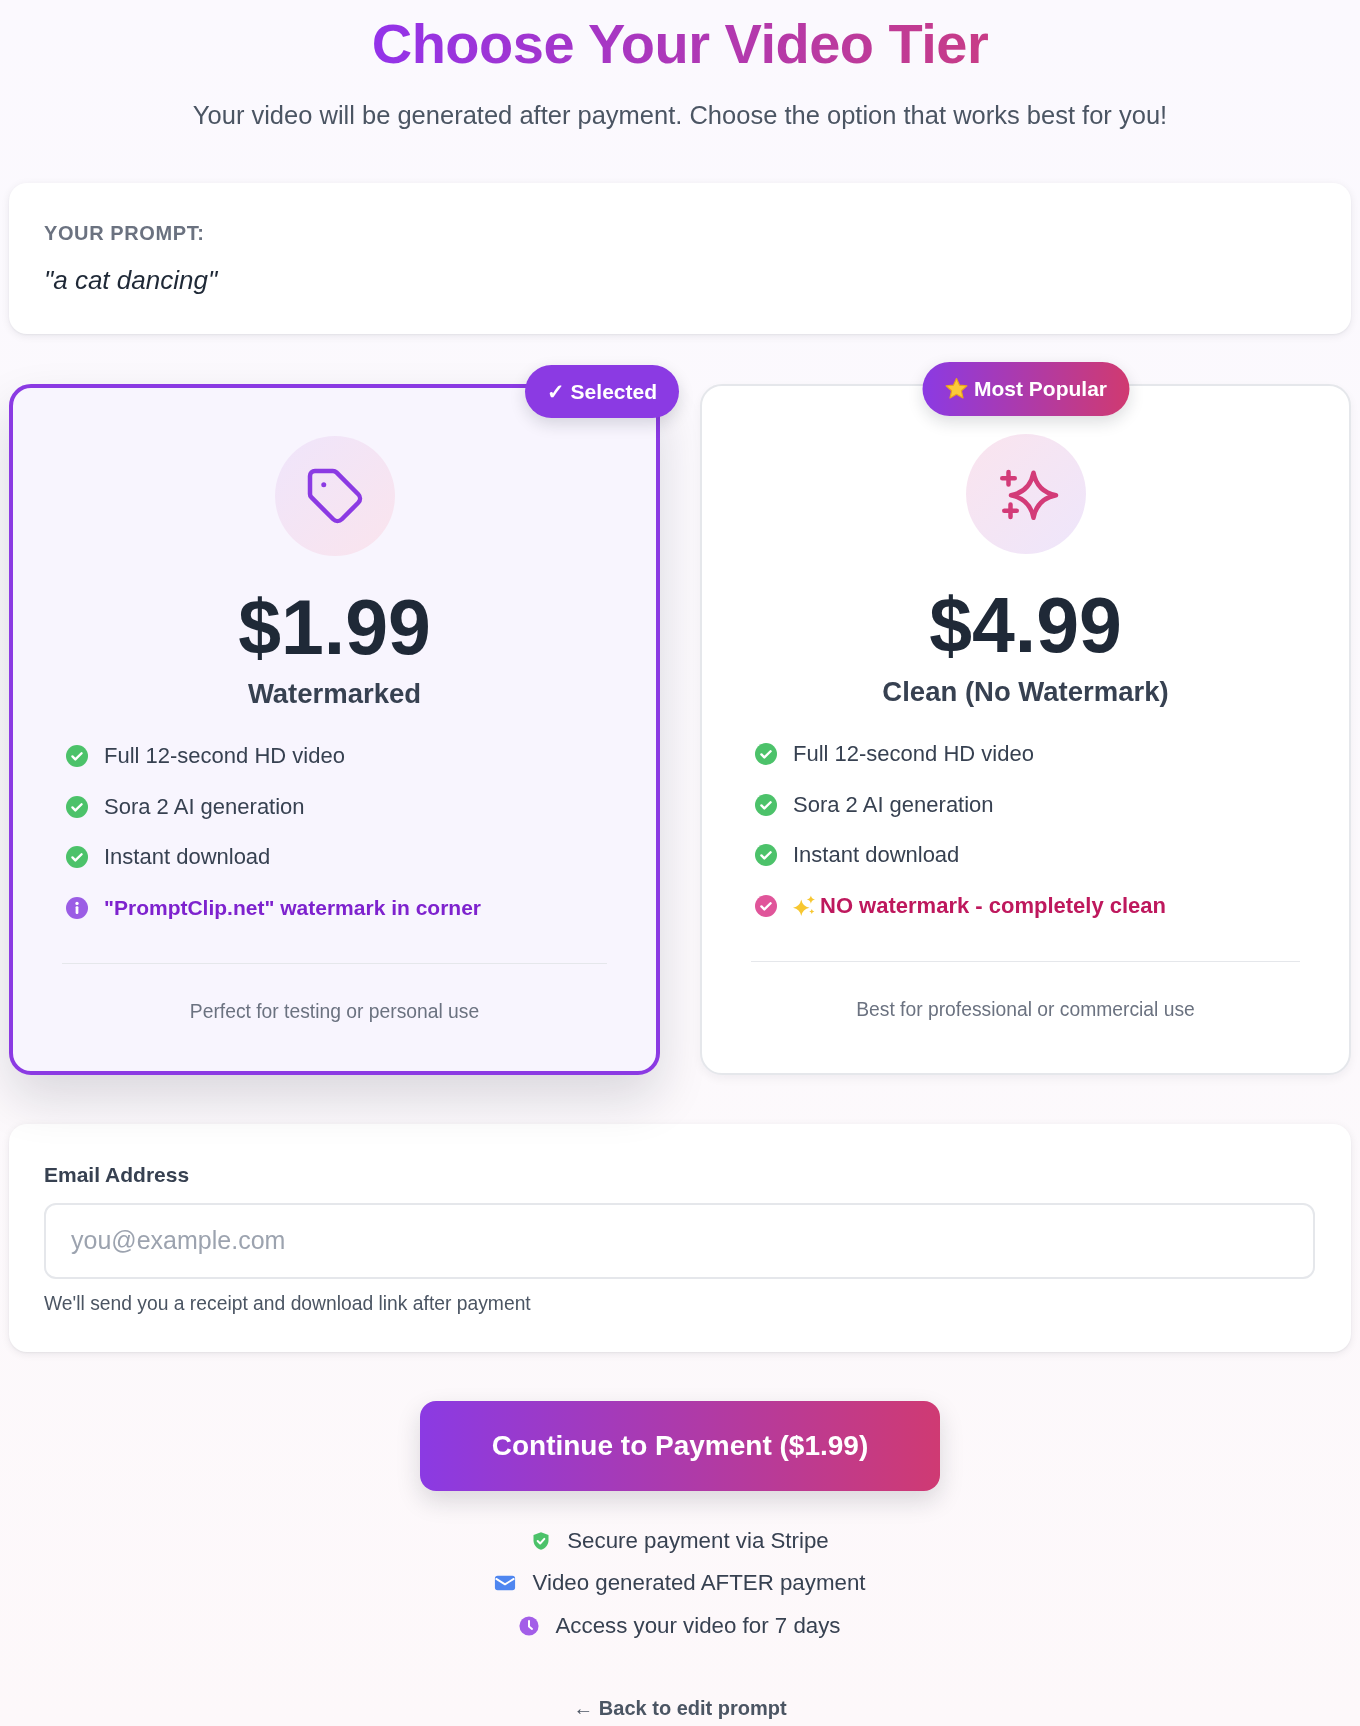 The image size is (1360, 1726). What do you see at coordinates (292, 907) in the screenshot?
I see `feature-text: "PromptClip.net" watermark in corner` at bounding box center [292, 907].